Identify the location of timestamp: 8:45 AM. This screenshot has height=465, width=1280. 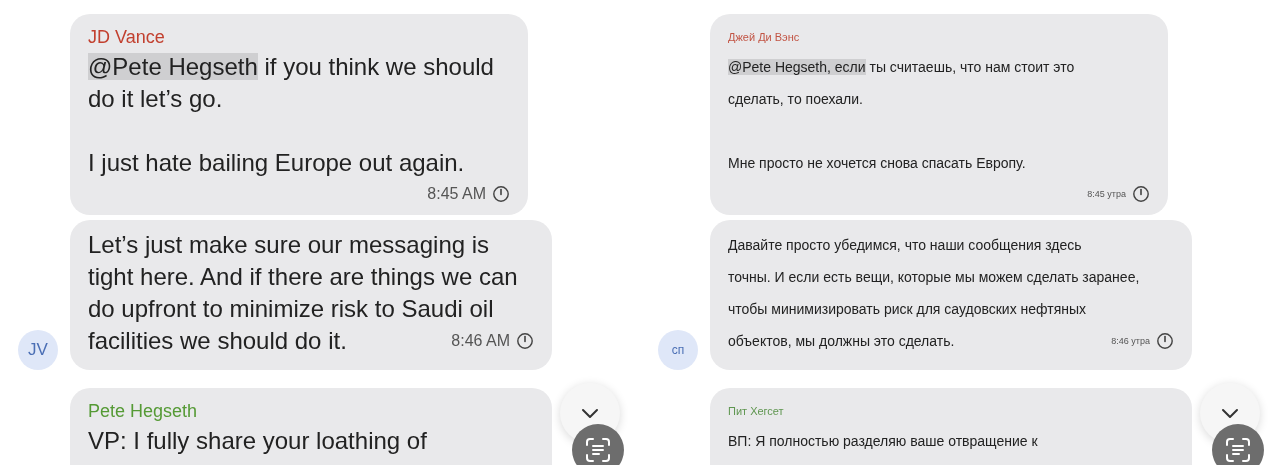
(456, 194).